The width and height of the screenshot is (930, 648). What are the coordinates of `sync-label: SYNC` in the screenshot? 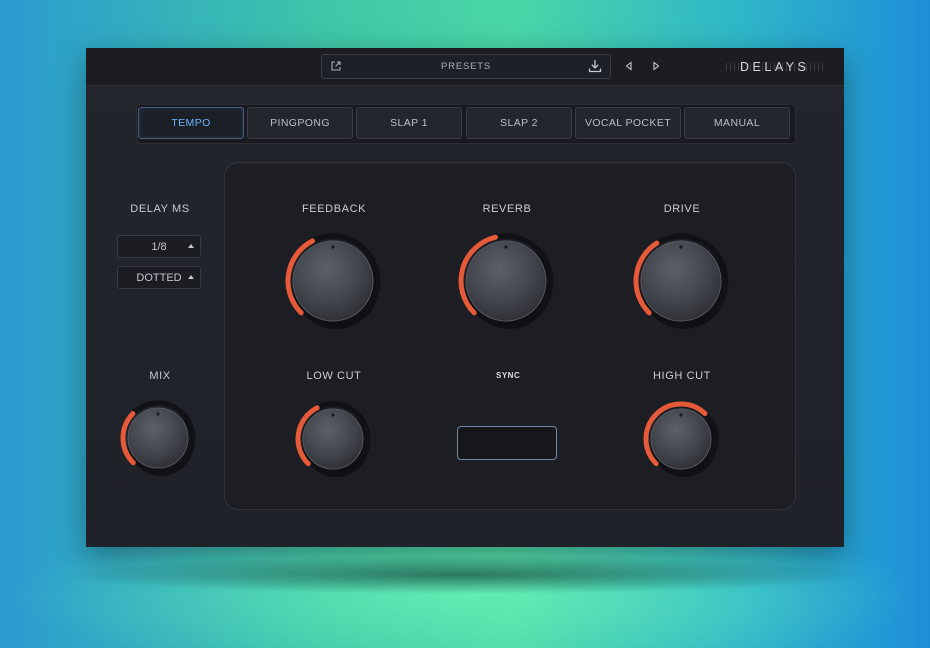 It's located at (508, 375).